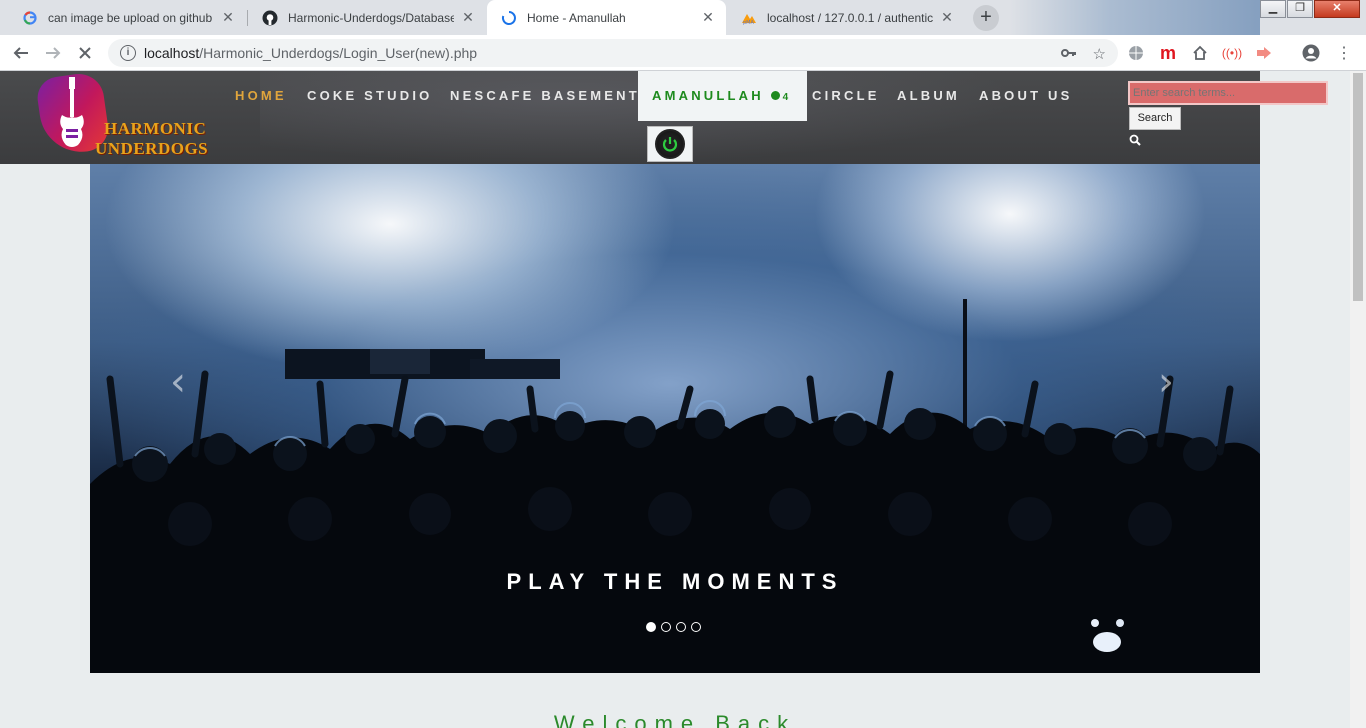 This screenshot has height=728, width=1366. What do you see at coordinates (1135, 140) in the screenshot?
I see `search-icon` at bounding box center [1135, 140].